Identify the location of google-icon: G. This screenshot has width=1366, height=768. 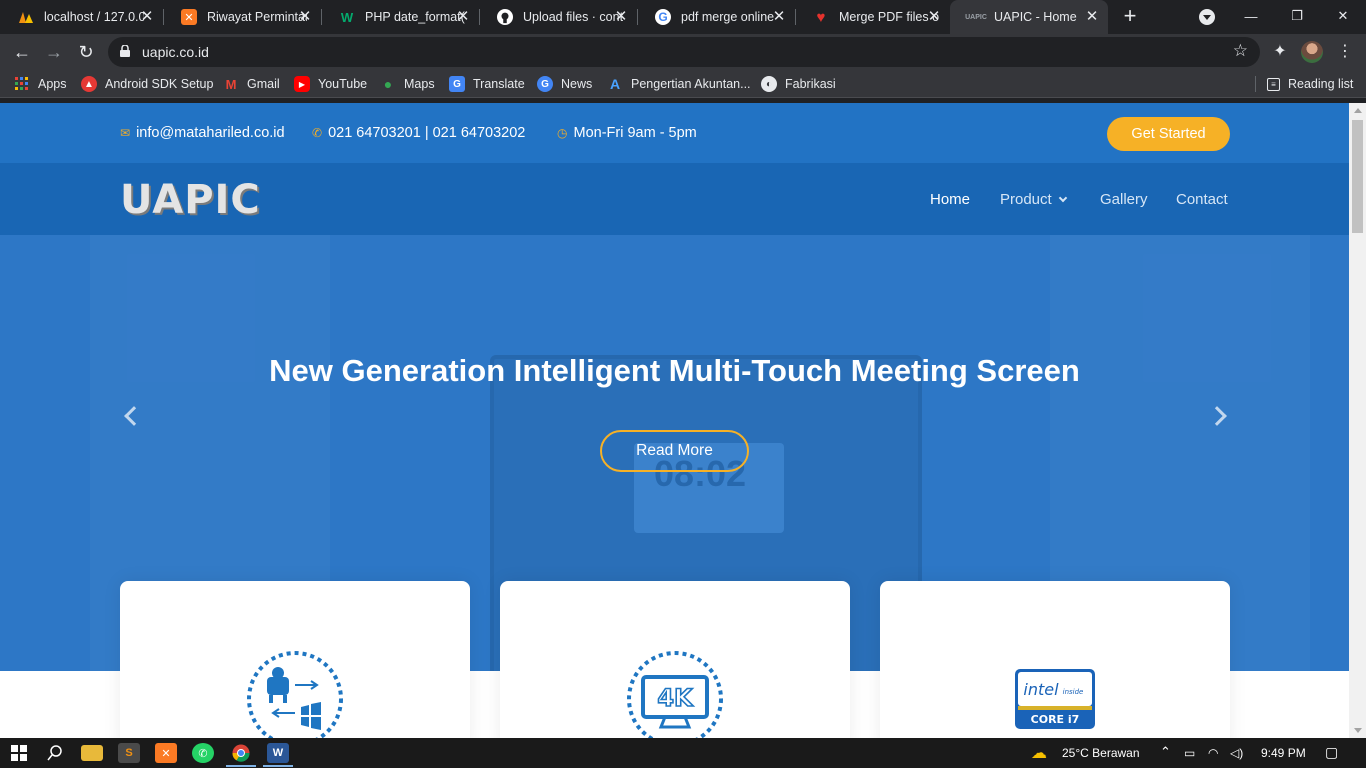
(663, 17).